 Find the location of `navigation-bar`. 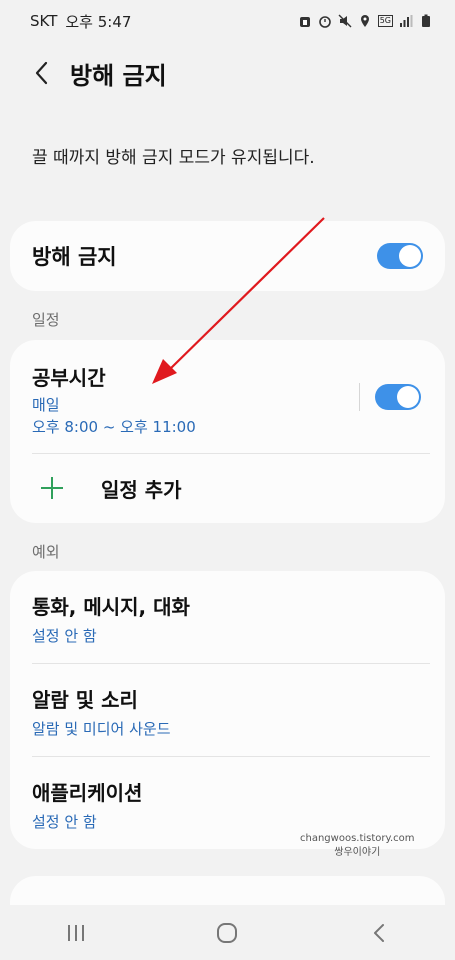

navigation-bar is located at coordinates (227, 932).